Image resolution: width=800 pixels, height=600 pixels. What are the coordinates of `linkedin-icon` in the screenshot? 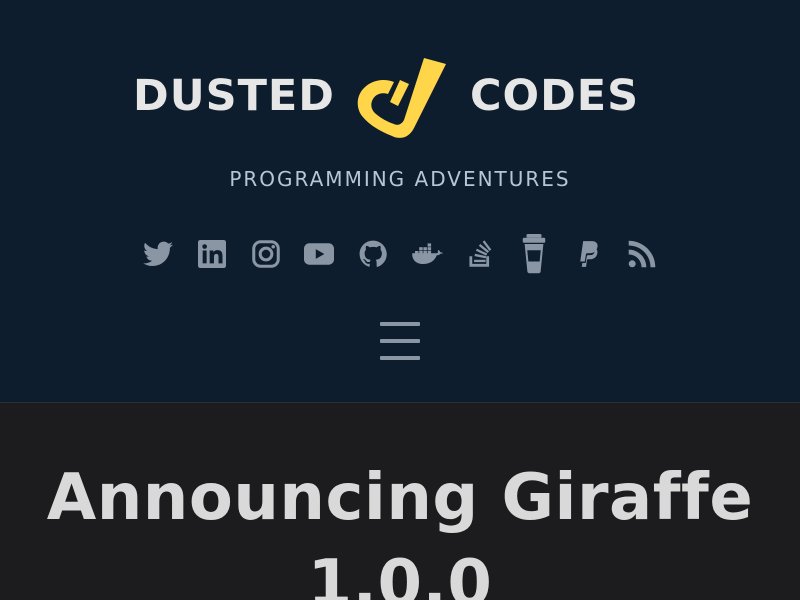 It's located at (212, 254).